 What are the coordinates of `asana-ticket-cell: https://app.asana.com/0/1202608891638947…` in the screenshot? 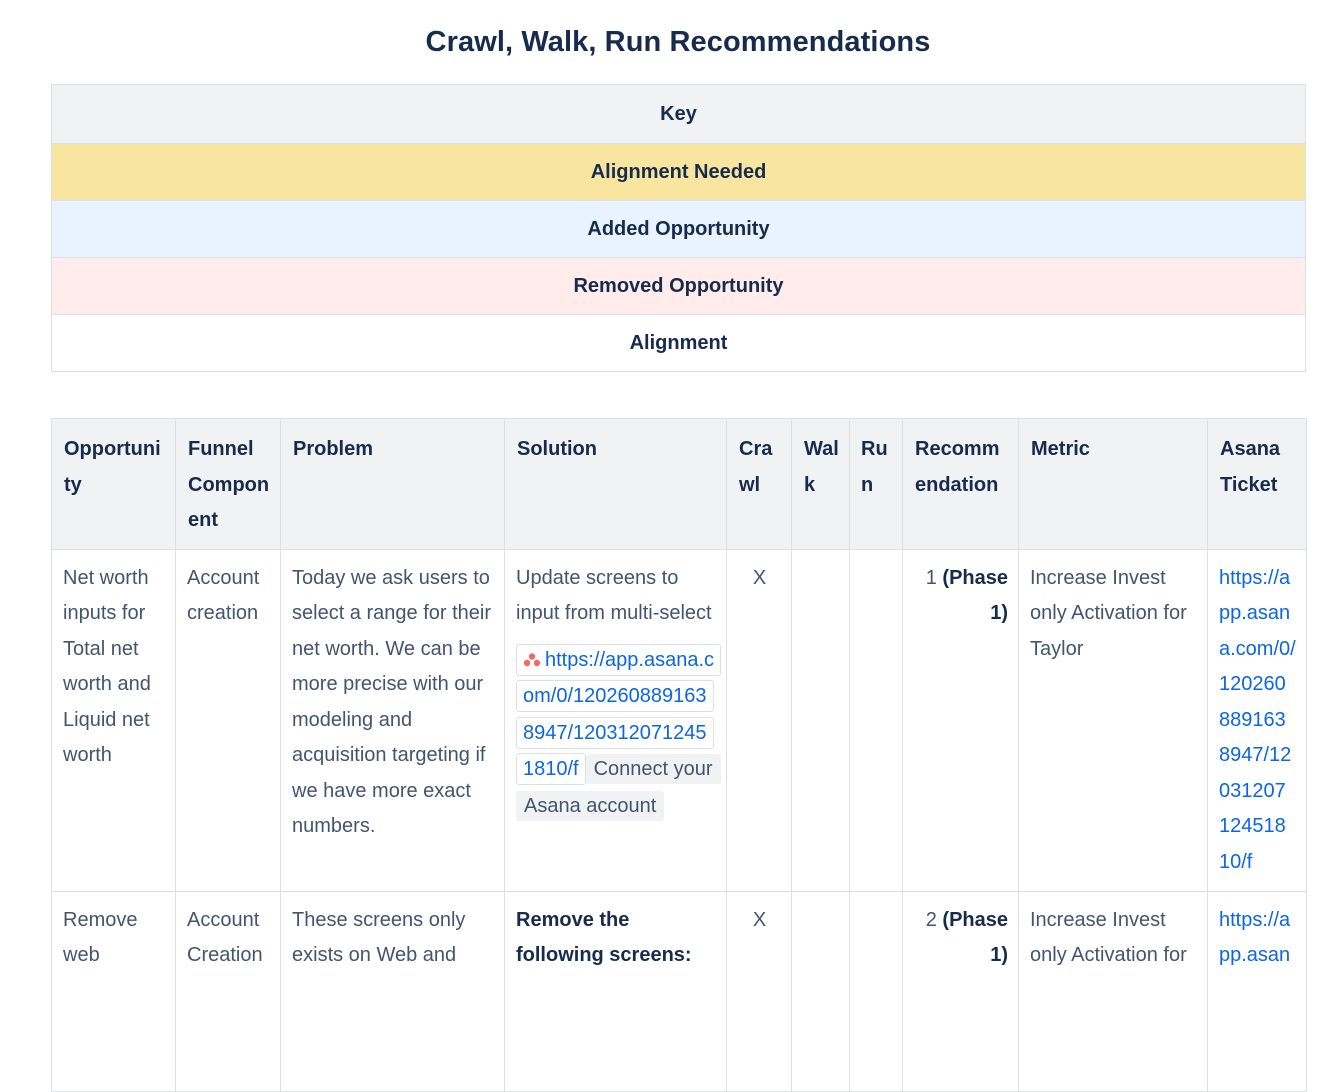 It's located at (1257, 720).